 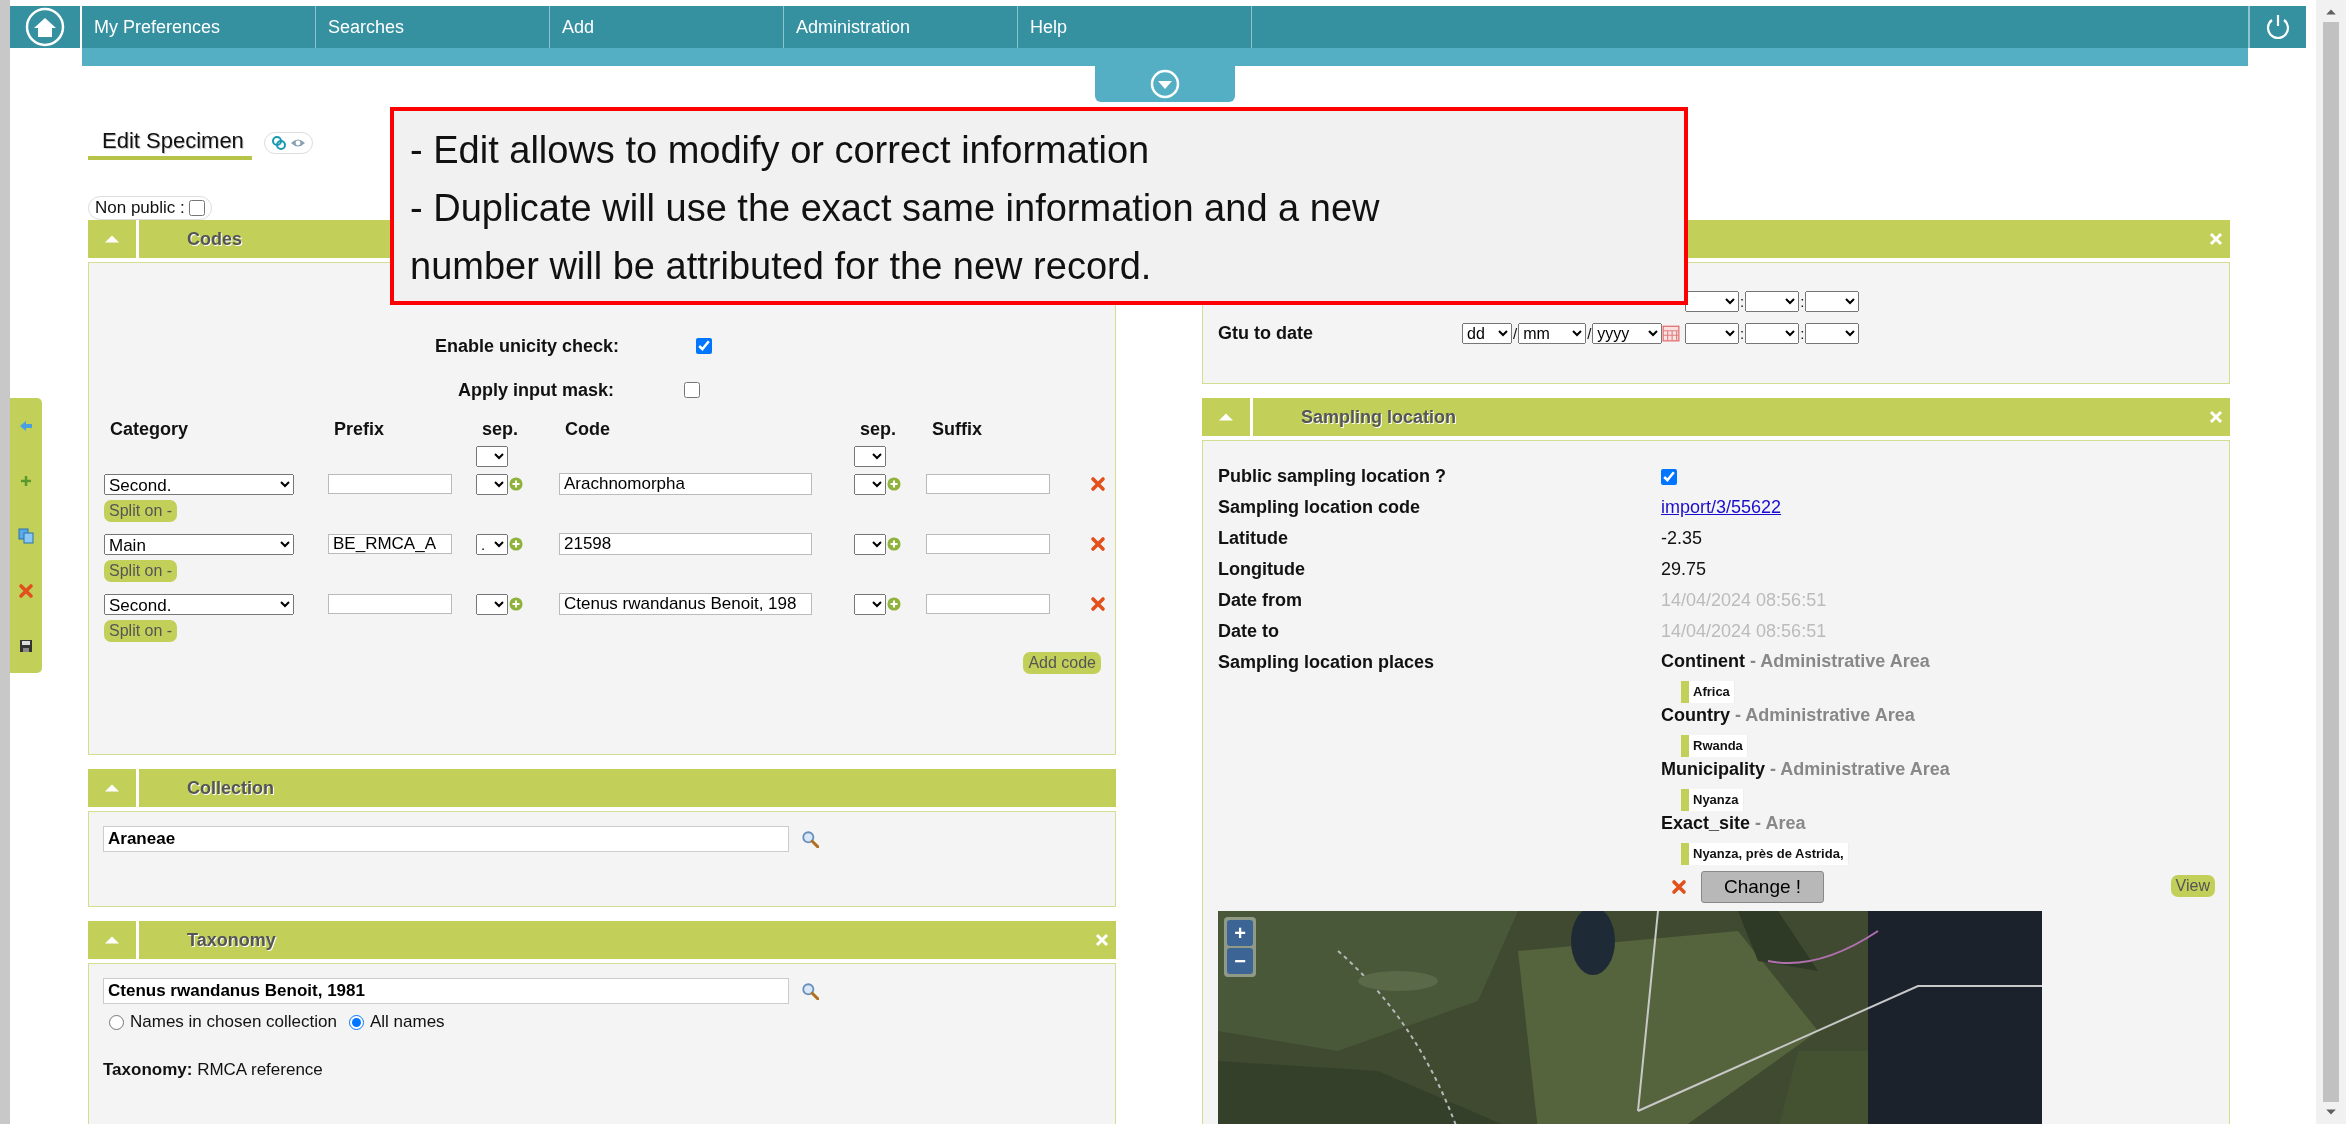 I want to click on place-tag: Nyanza, près de Astrida,, so click(x=1765, y=854).